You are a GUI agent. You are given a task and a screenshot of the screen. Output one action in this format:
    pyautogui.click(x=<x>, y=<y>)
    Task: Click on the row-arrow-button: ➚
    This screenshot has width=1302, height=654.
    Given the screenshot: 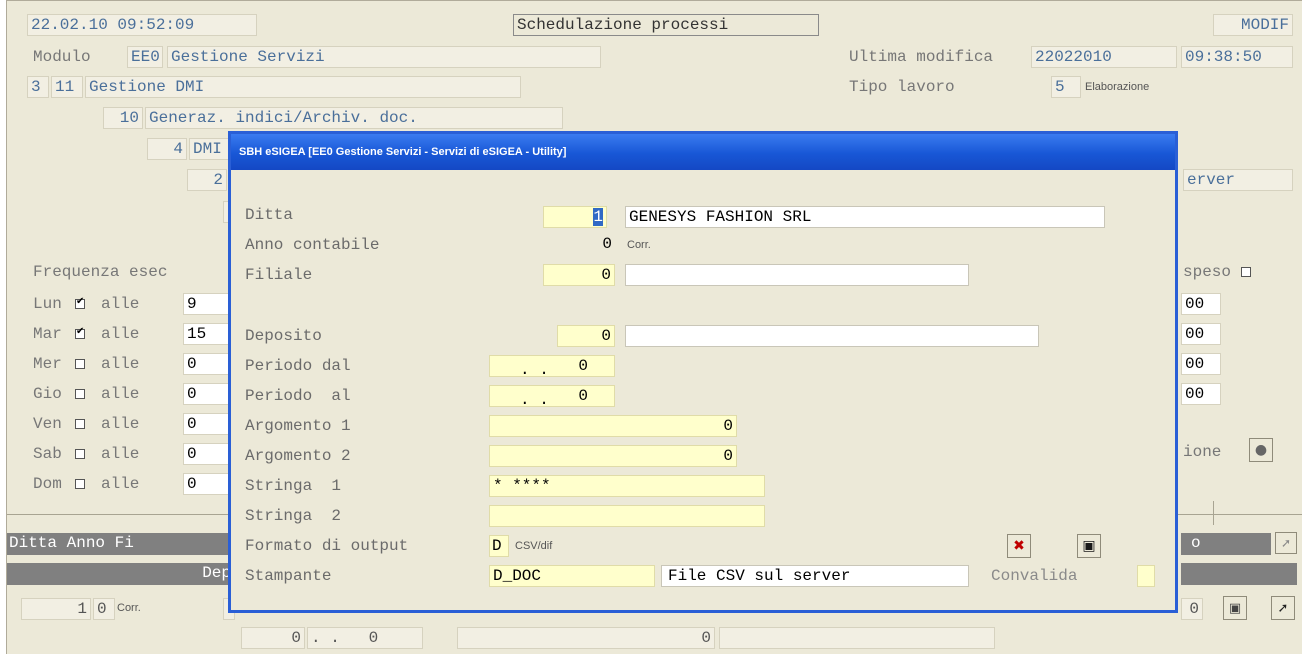 What is the action you would take?
    pyautogui.click(x=1283, y=608)
    